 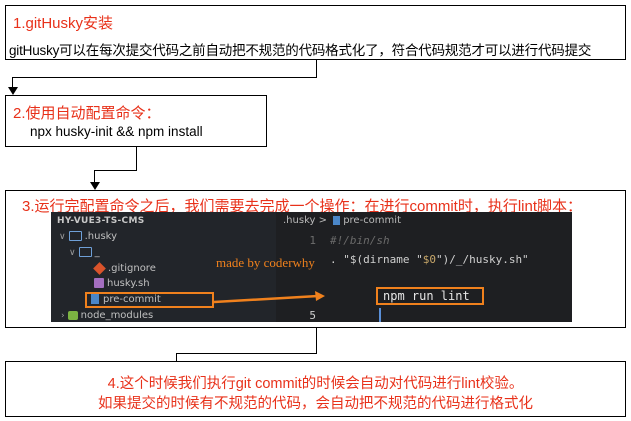 What do you see at coordinates (266, 299) in the screenshot?
I see `orange-arrow-shaft` at bounding box center [266, 299].